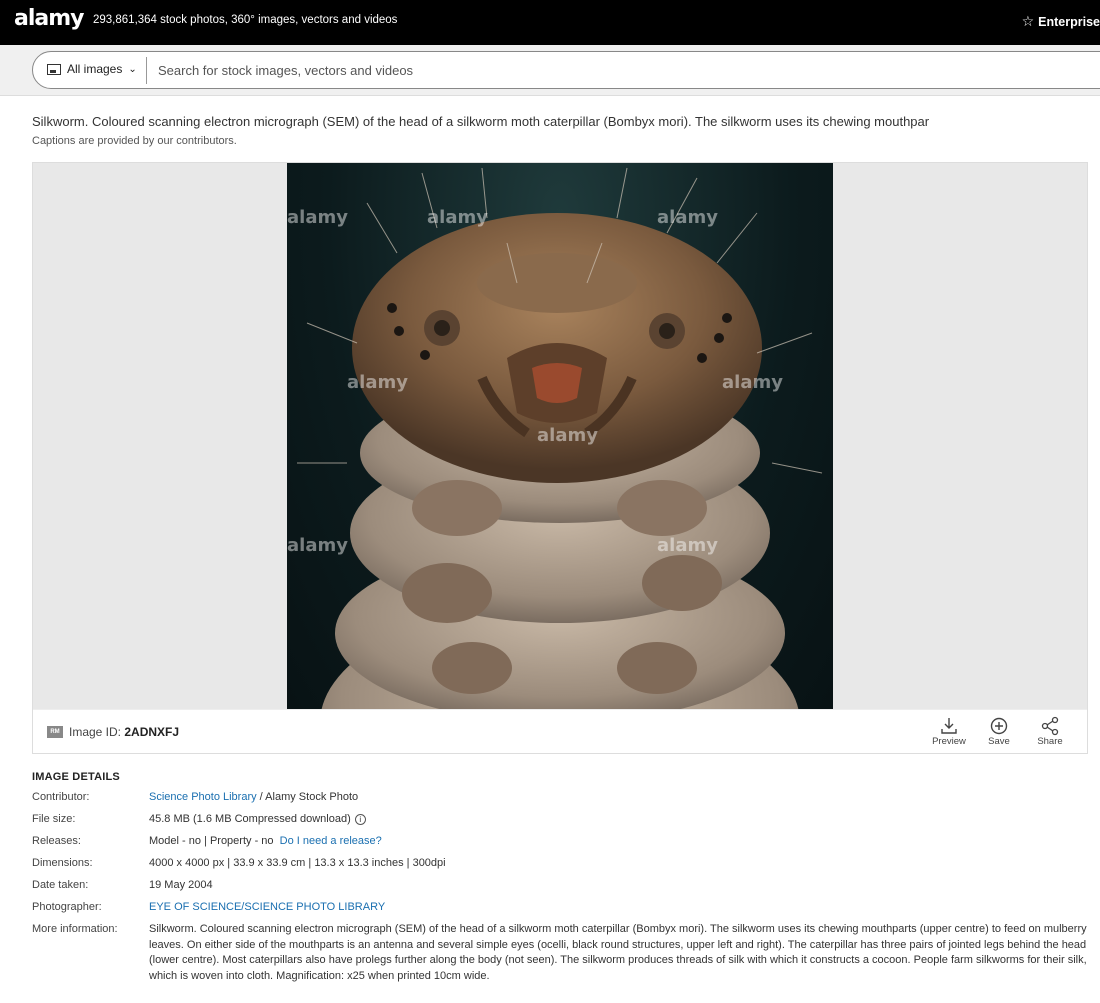 The height and width of the screenshot is (1003, 1100). What do you see at coordinates (620, 819) in the screenshot?
I see `detail-value: 45.8 MB (1.6 MB Compressed download) i` at bounding box center [620, 819].